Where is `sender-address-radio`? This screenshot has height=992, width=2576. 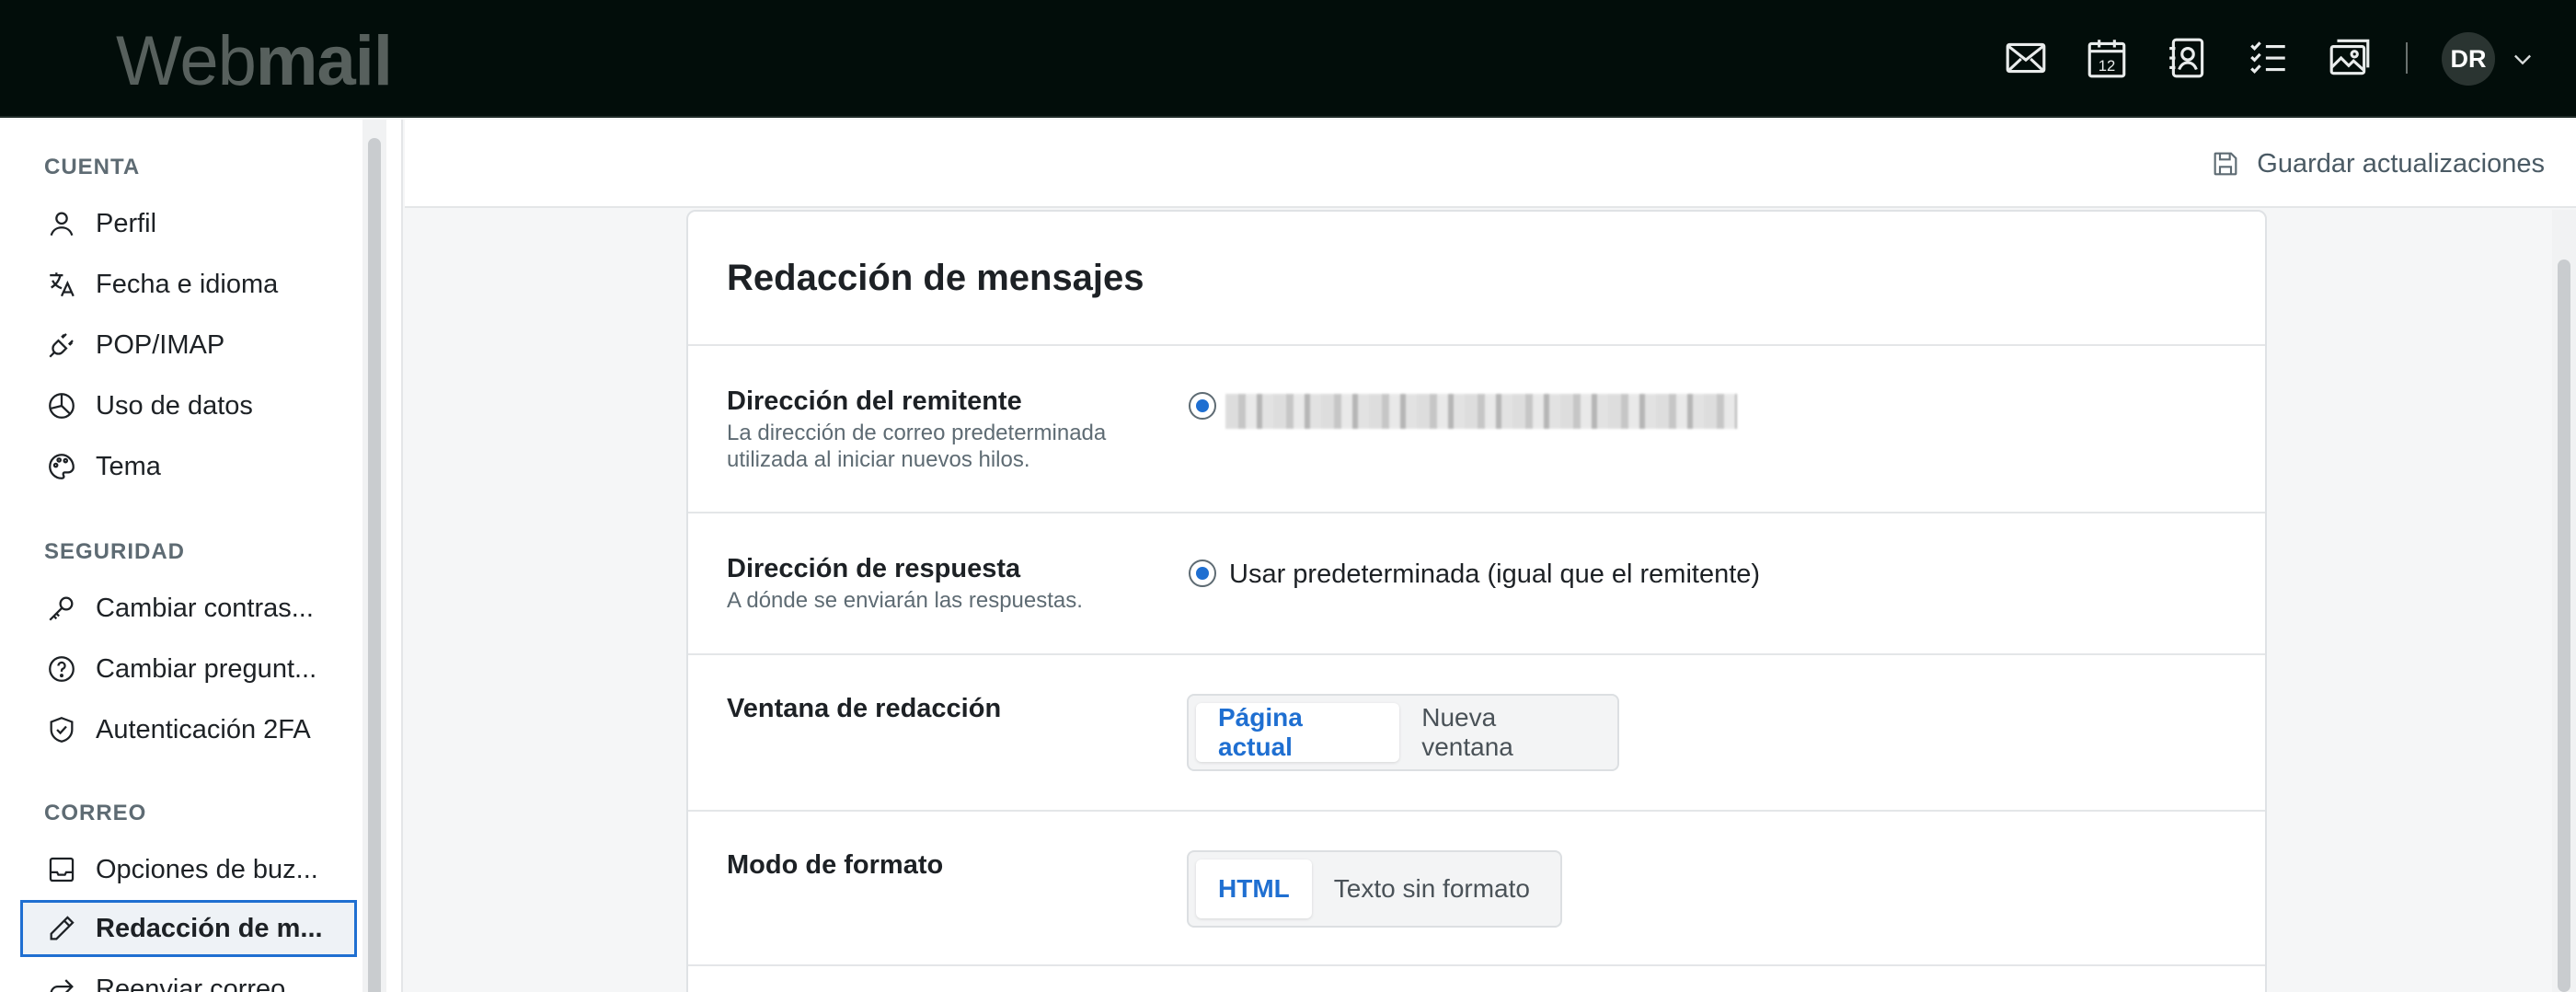
sender-address-radio is located at coordinates (1202, 406).